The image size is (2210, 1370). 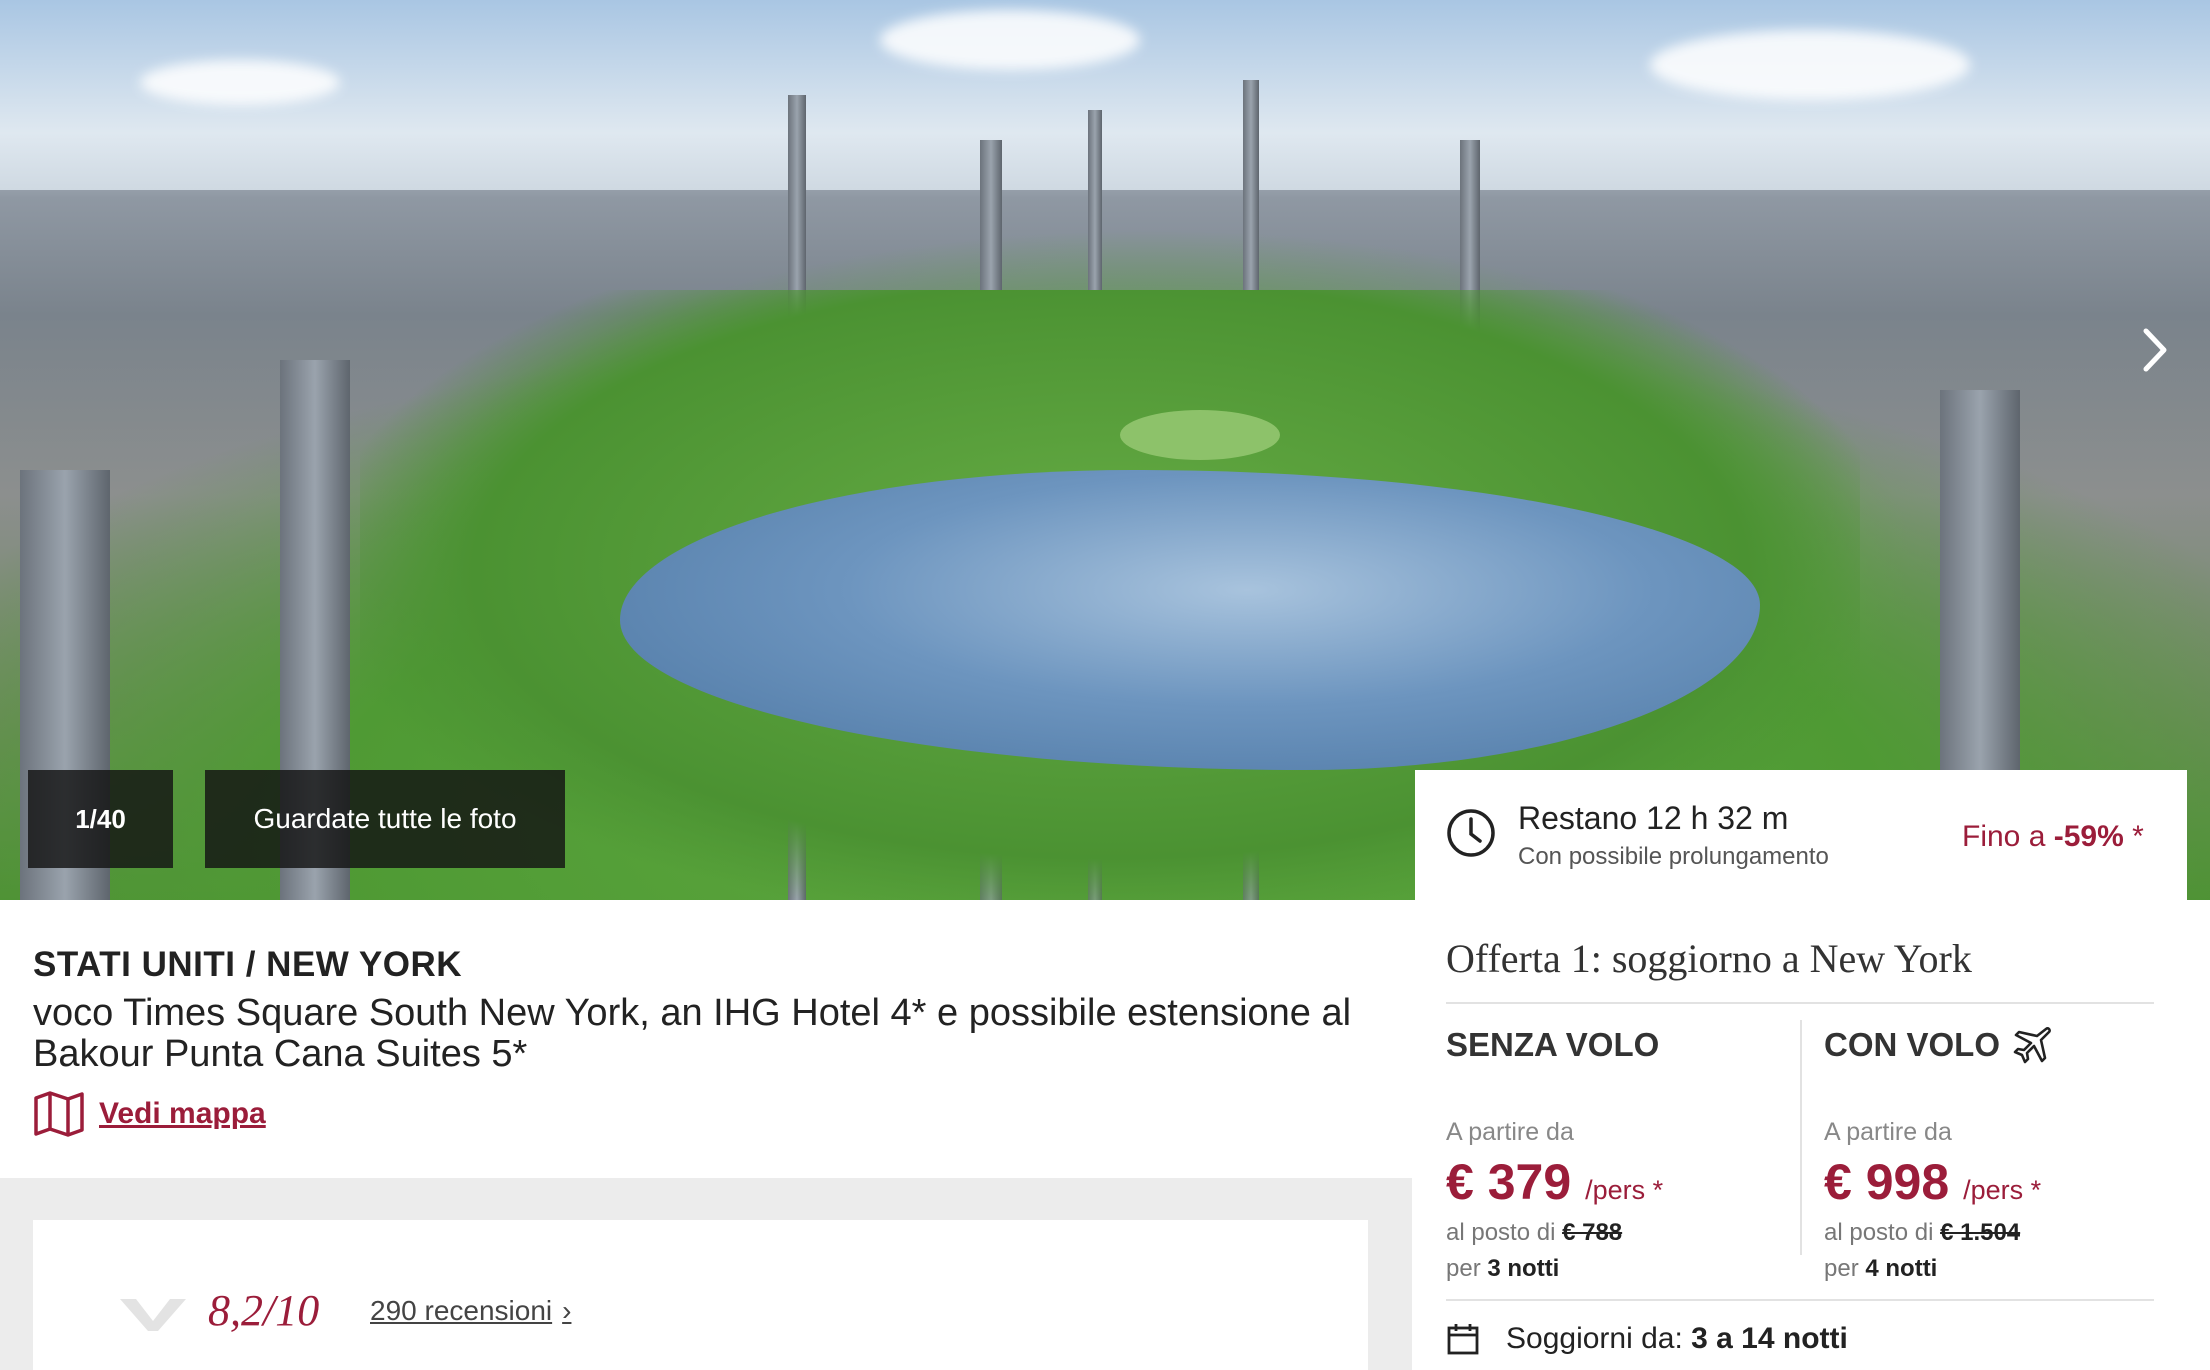 I want to click on rating-score: 8,2/10, so click(x=264, y=1310).